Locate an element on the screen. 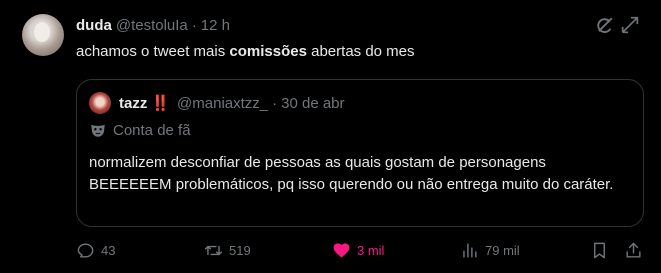 This screenshot has width=661, height=273. share-icon is located at coordinates (633, 250).